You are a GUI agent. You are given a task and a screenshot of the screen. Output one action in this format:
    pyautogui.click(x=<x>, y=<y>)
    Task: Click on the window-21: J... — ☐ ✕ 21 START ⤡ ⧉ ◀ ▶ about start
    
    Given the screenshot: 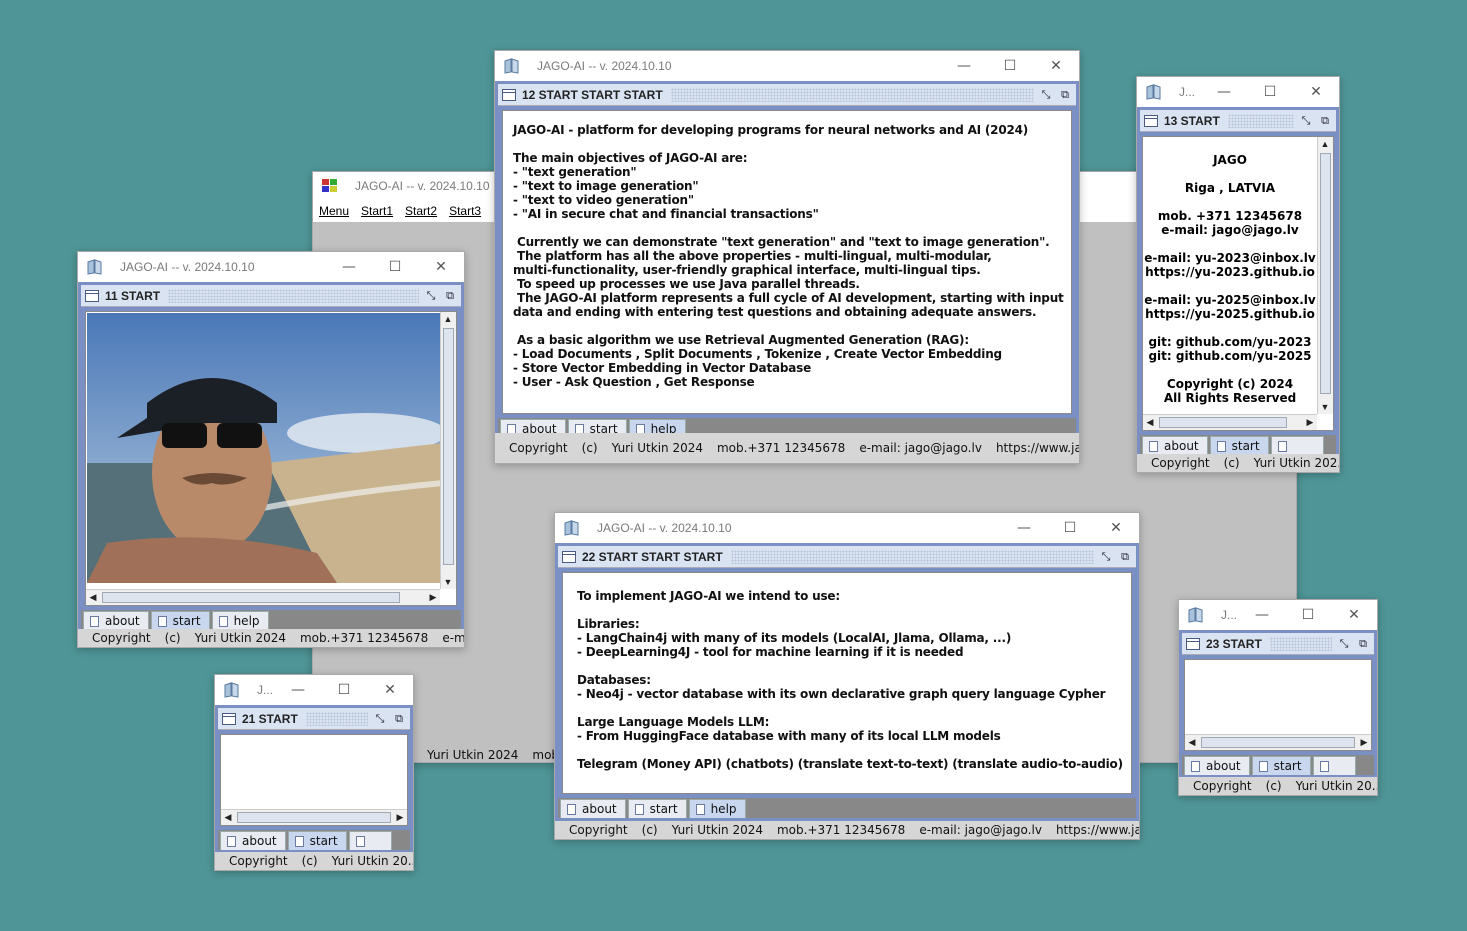 What is the action you would take?
    pyautogui.click(x=314, y=772)
    